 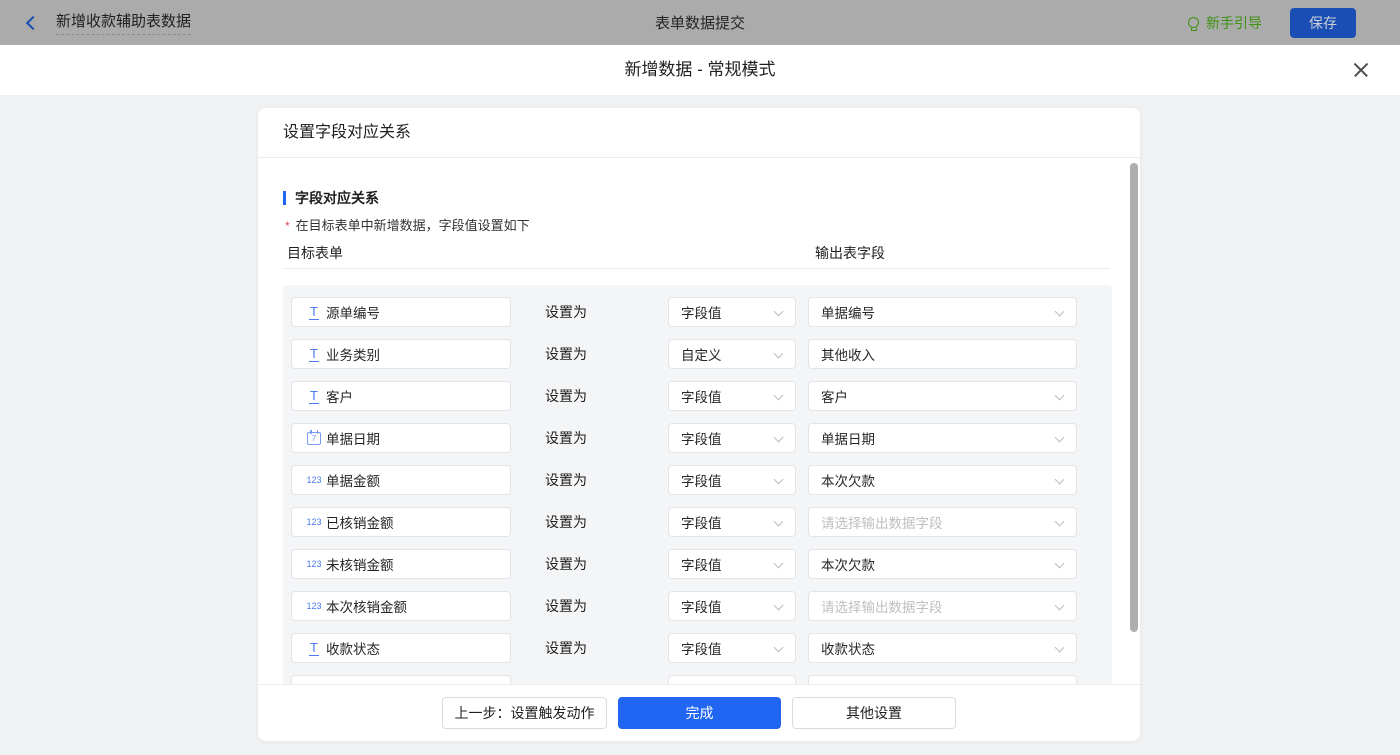 I want to click on target-field, so click(x=401, y=679).